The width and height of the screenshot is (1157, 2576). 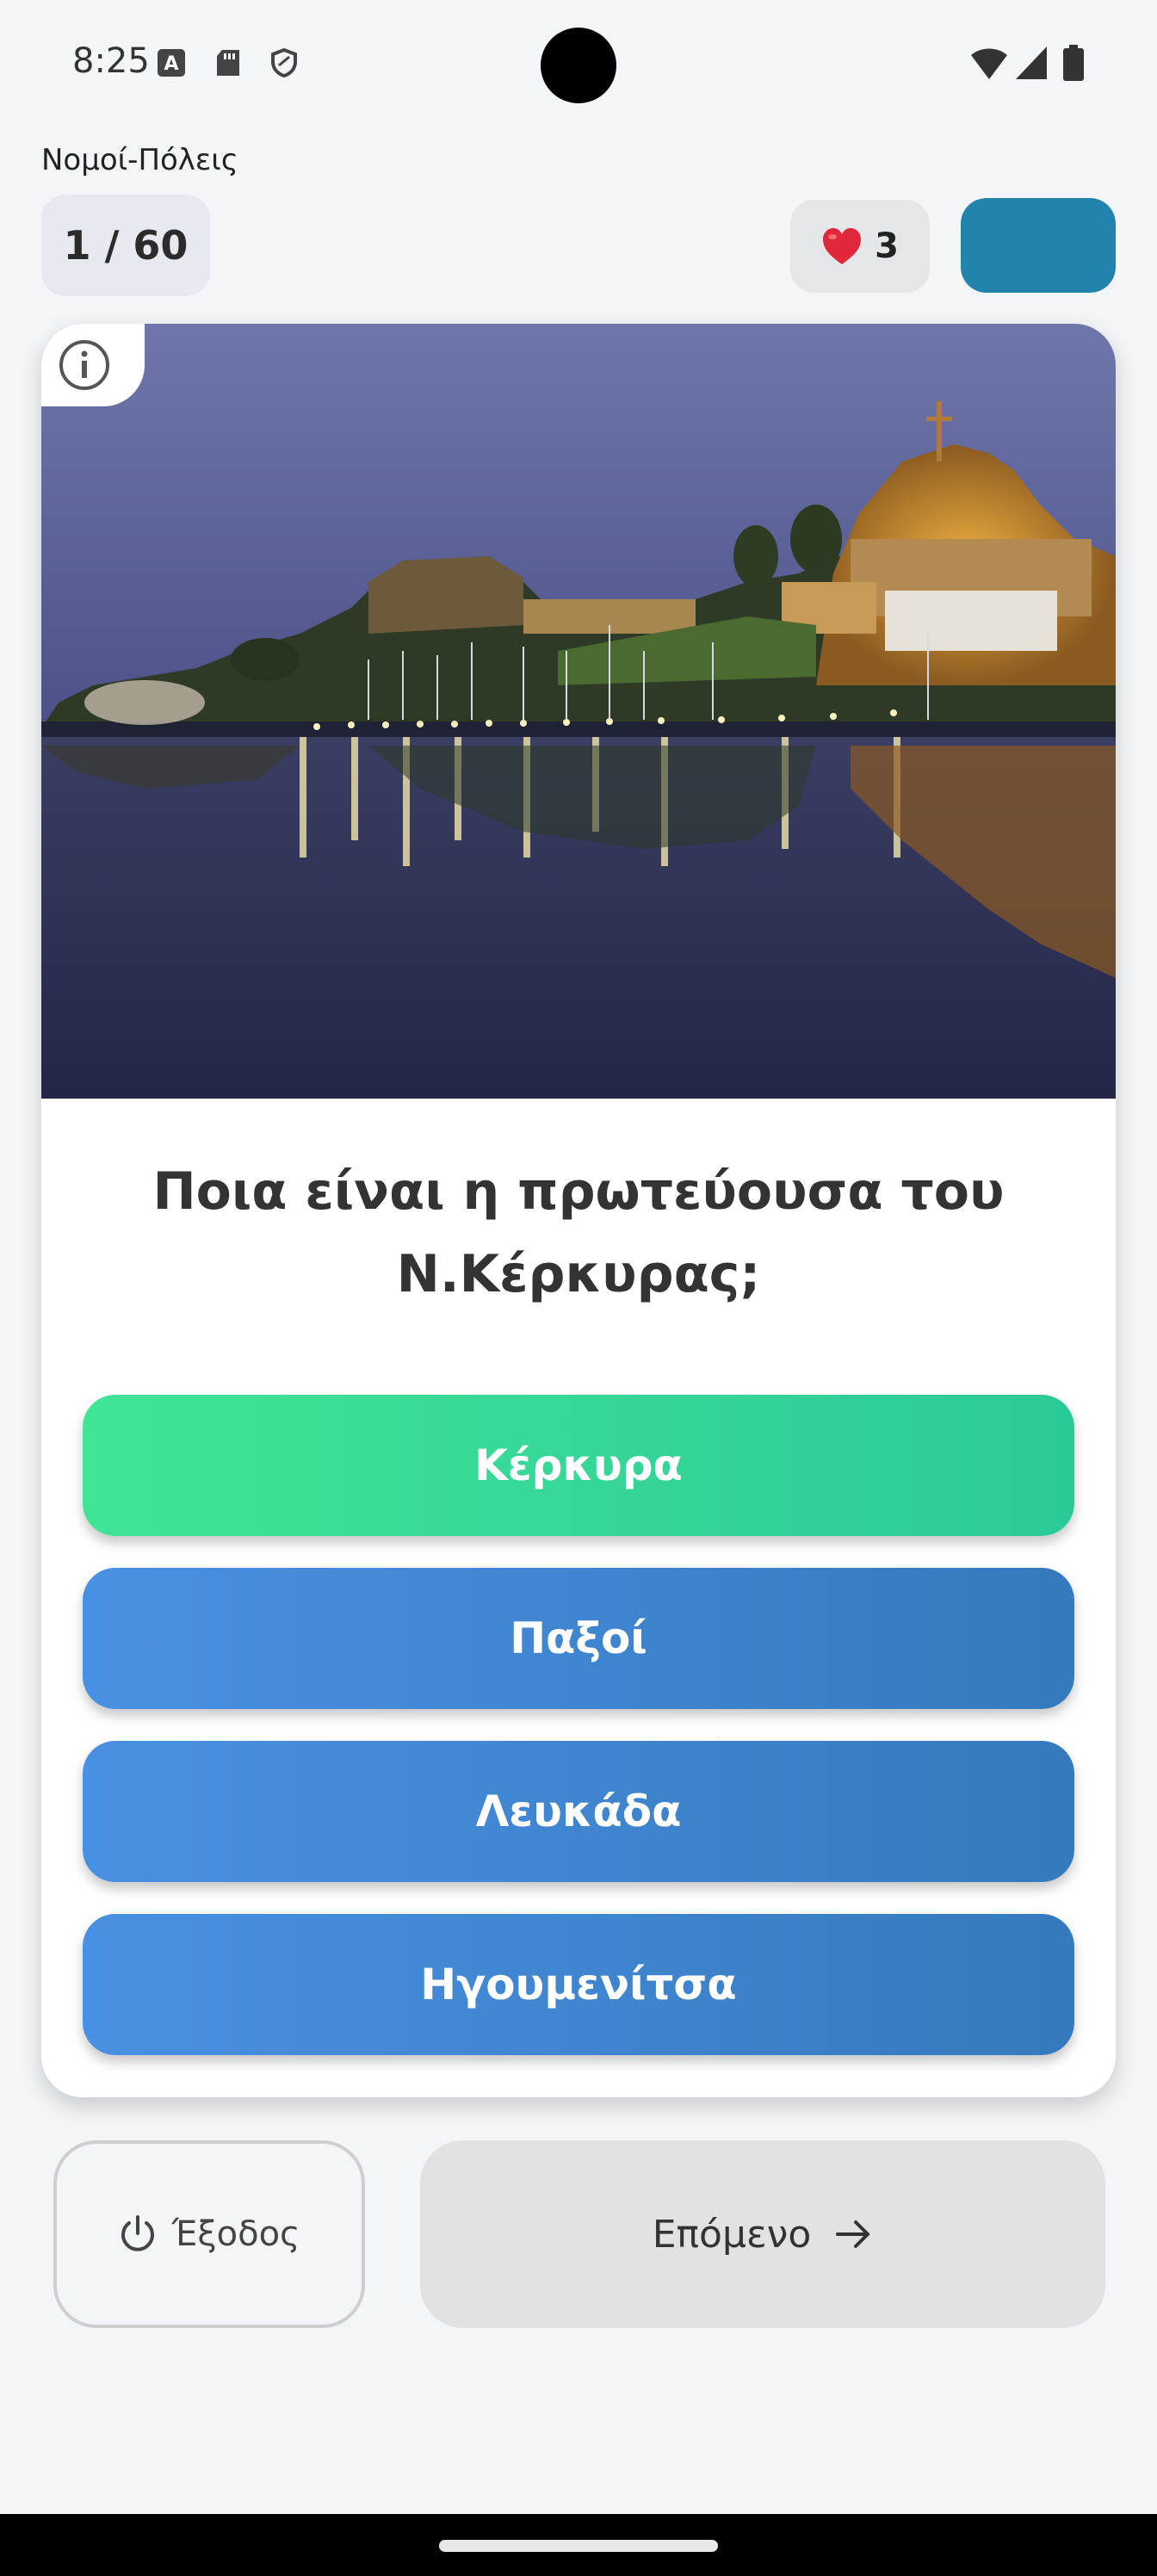 I want to click on question-text: Ποια είναι η πρωτεύουσα του Ν.Κέρκυρας;, so click(x=579, y=1233).